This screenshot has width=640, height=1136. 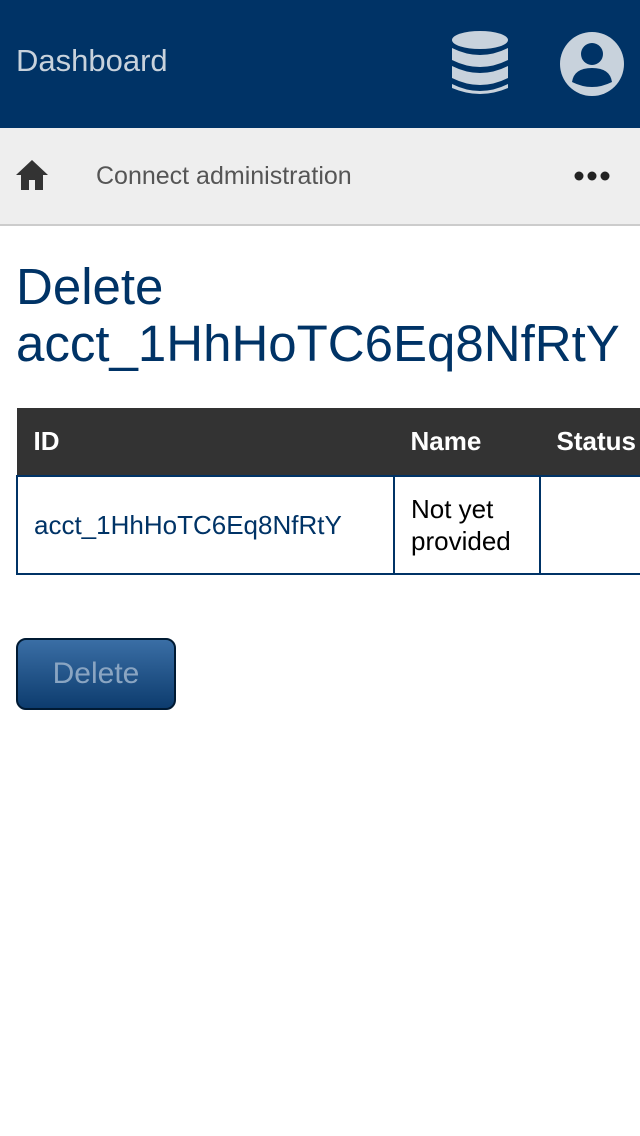 What do you see at coordinates (480, 64) in the screenshot?
I see `database-icon` at bounding box center [480, 64].